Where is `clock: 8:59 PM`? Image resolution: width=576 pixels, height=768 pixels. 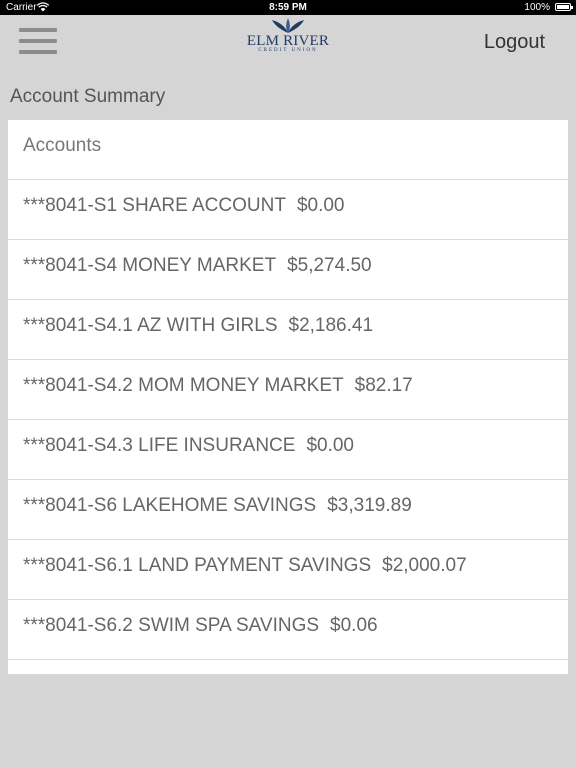
clock: 8:59 PM is located at coordinates (288, 7).